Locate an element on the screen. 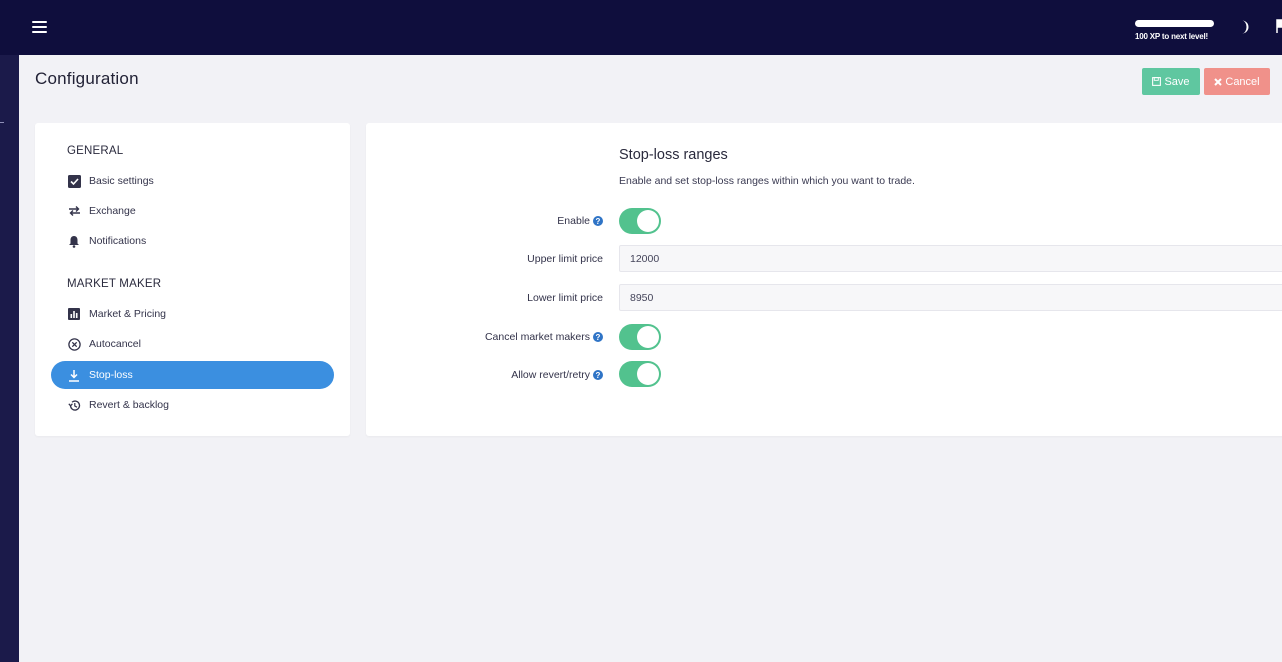  enable-label-text: Enable is located at coordinates (573, 221).